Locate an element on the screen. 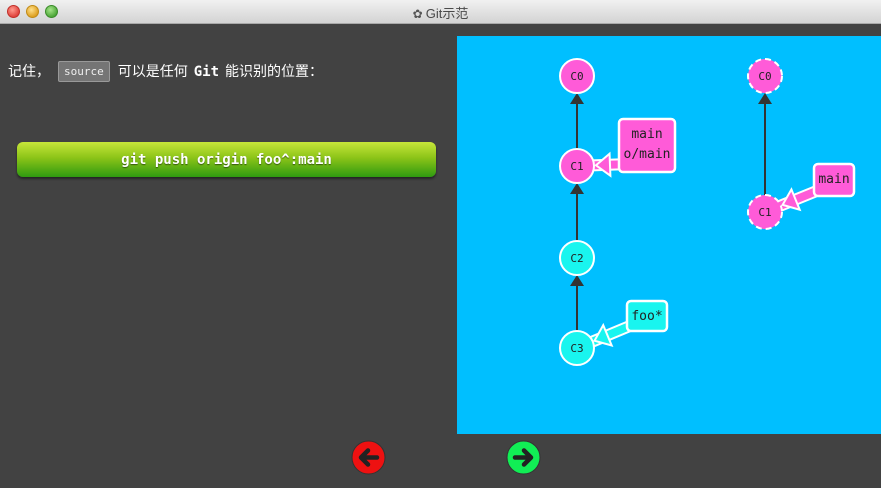  remote-commit-c0: C0 is located at coordinates (765, 76).